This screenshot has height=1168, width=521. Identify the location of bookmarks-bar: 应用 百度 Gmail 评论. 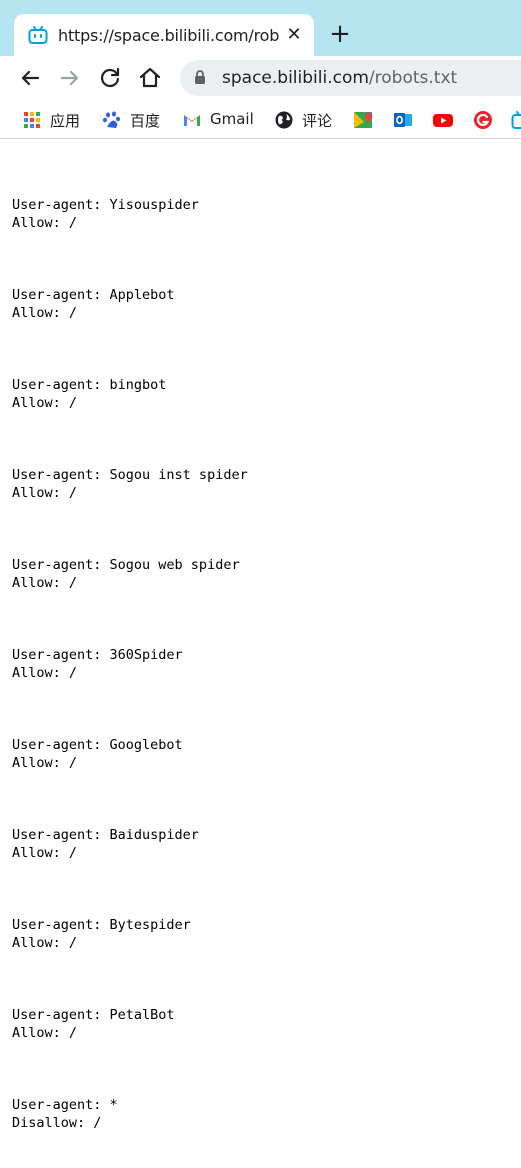
(260, 120).